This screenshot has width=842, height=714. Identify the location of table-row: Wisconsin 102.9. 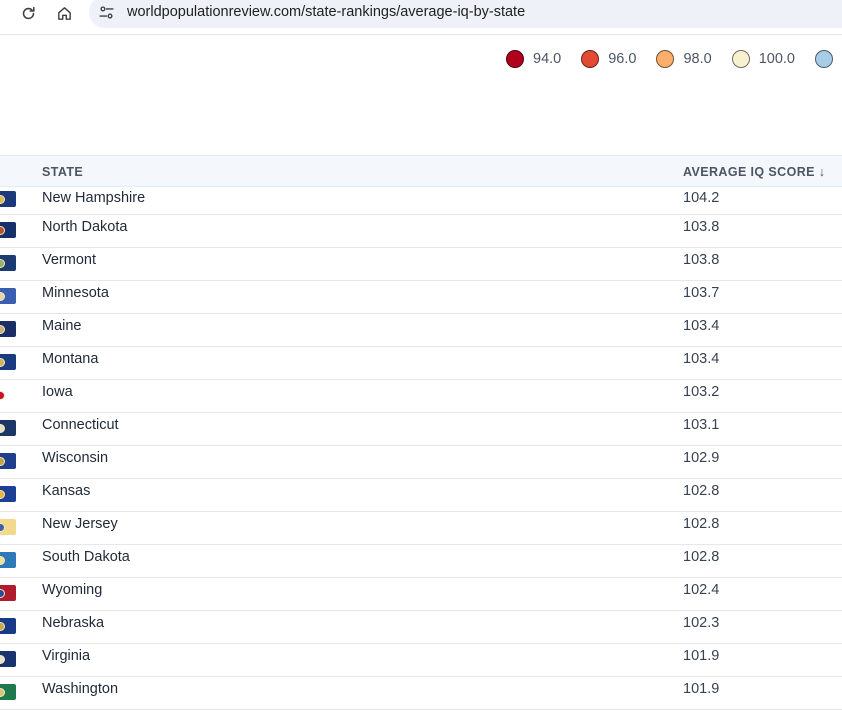
(421, 462).